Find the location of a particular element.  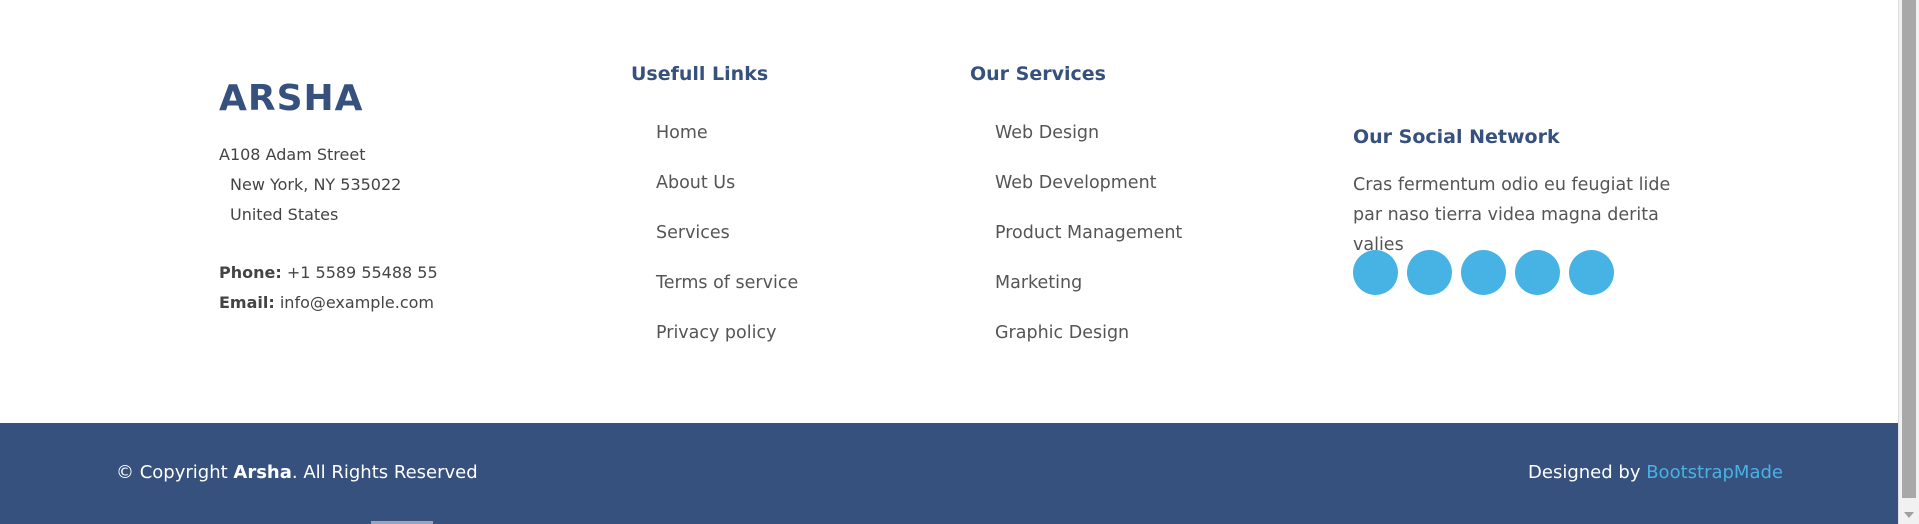

useful-link-terms: Terms of service is located at coordinates (714, 283).